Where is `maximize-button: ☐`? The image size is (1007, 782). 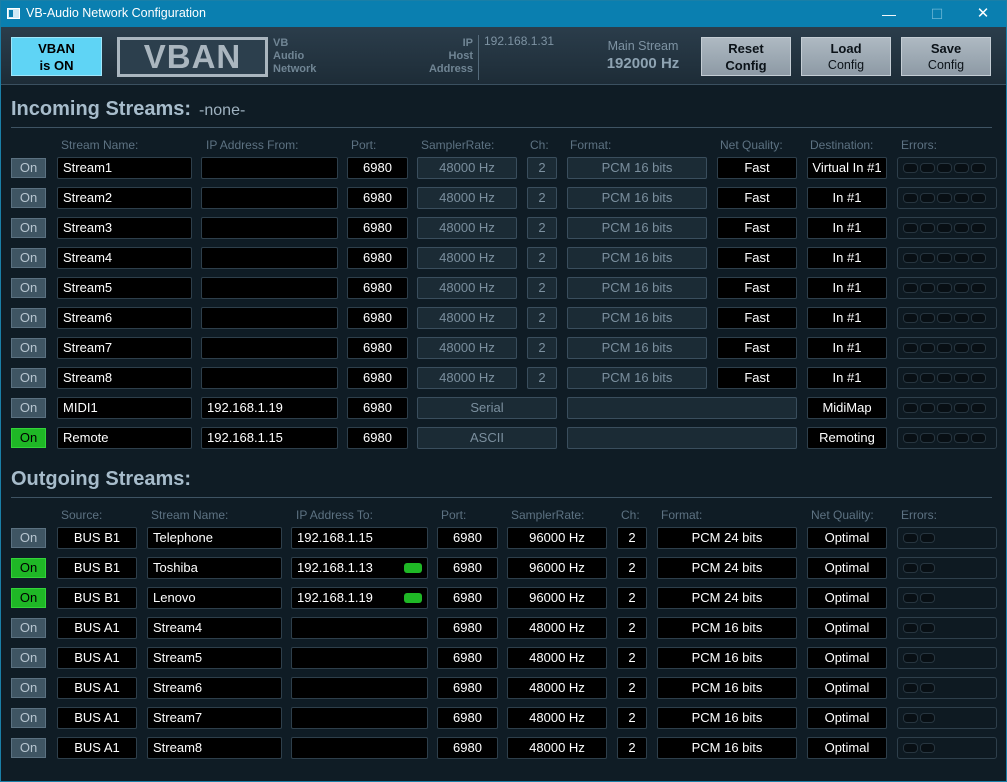 maximize-button: ☐ is located at coordinates (937, 14).